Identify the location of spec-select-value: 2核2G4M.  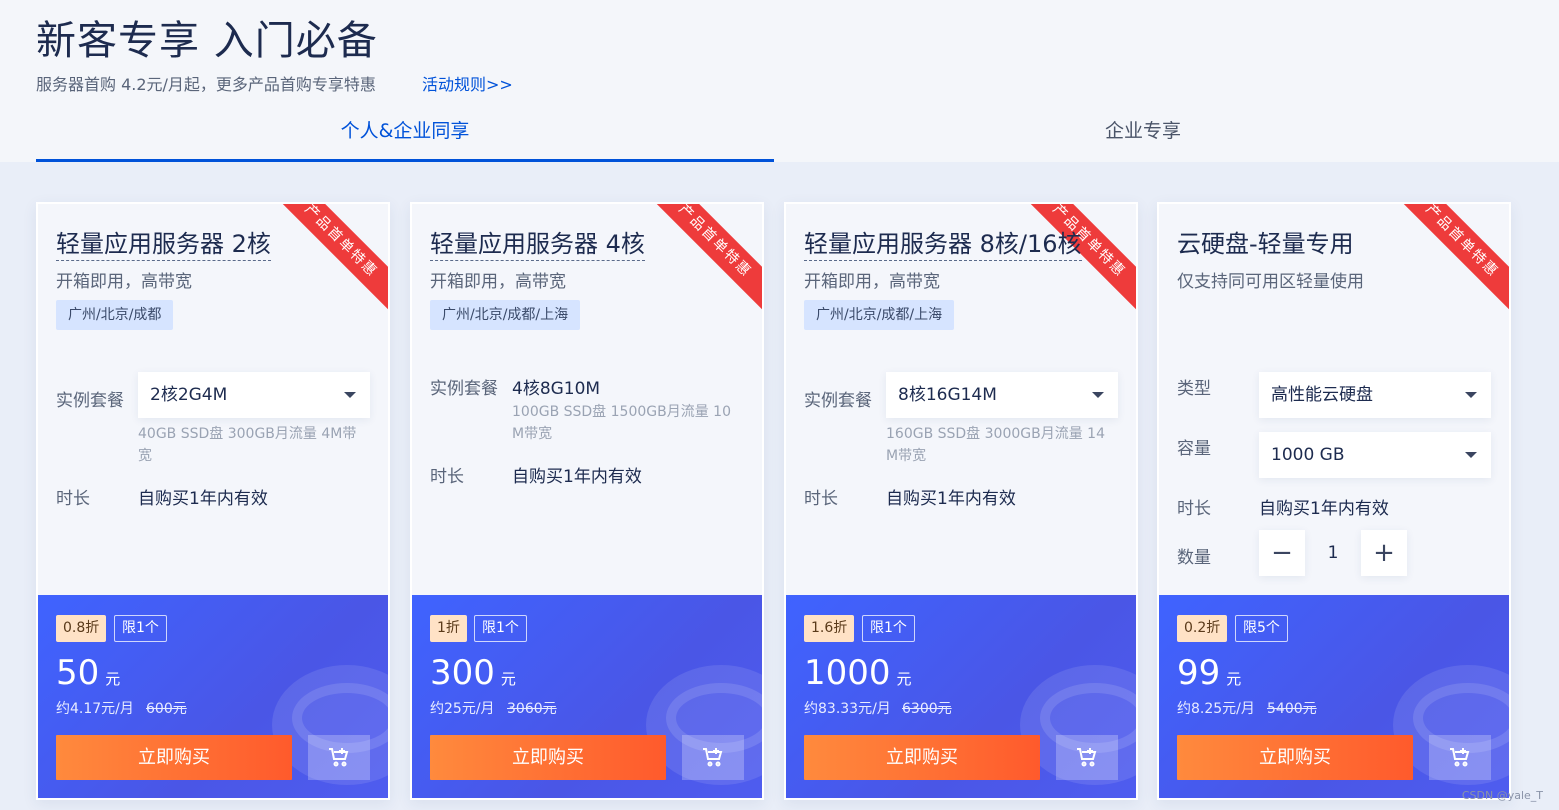
(189, 395).